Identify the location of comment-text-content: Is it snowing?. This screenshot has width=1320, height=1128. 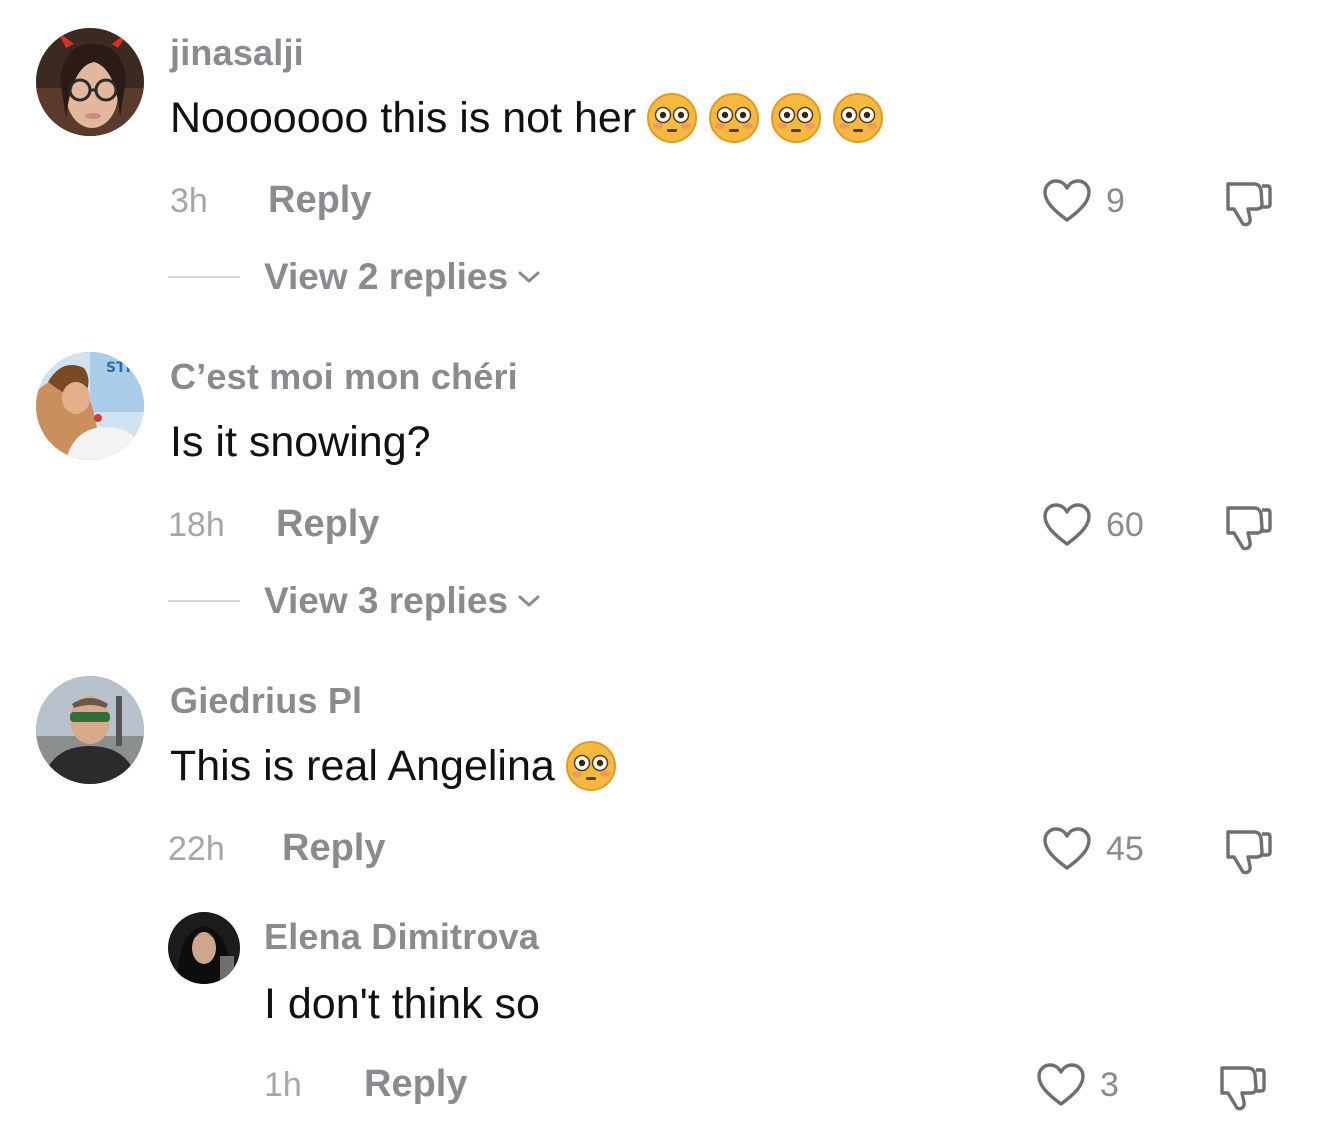
(300, 441).